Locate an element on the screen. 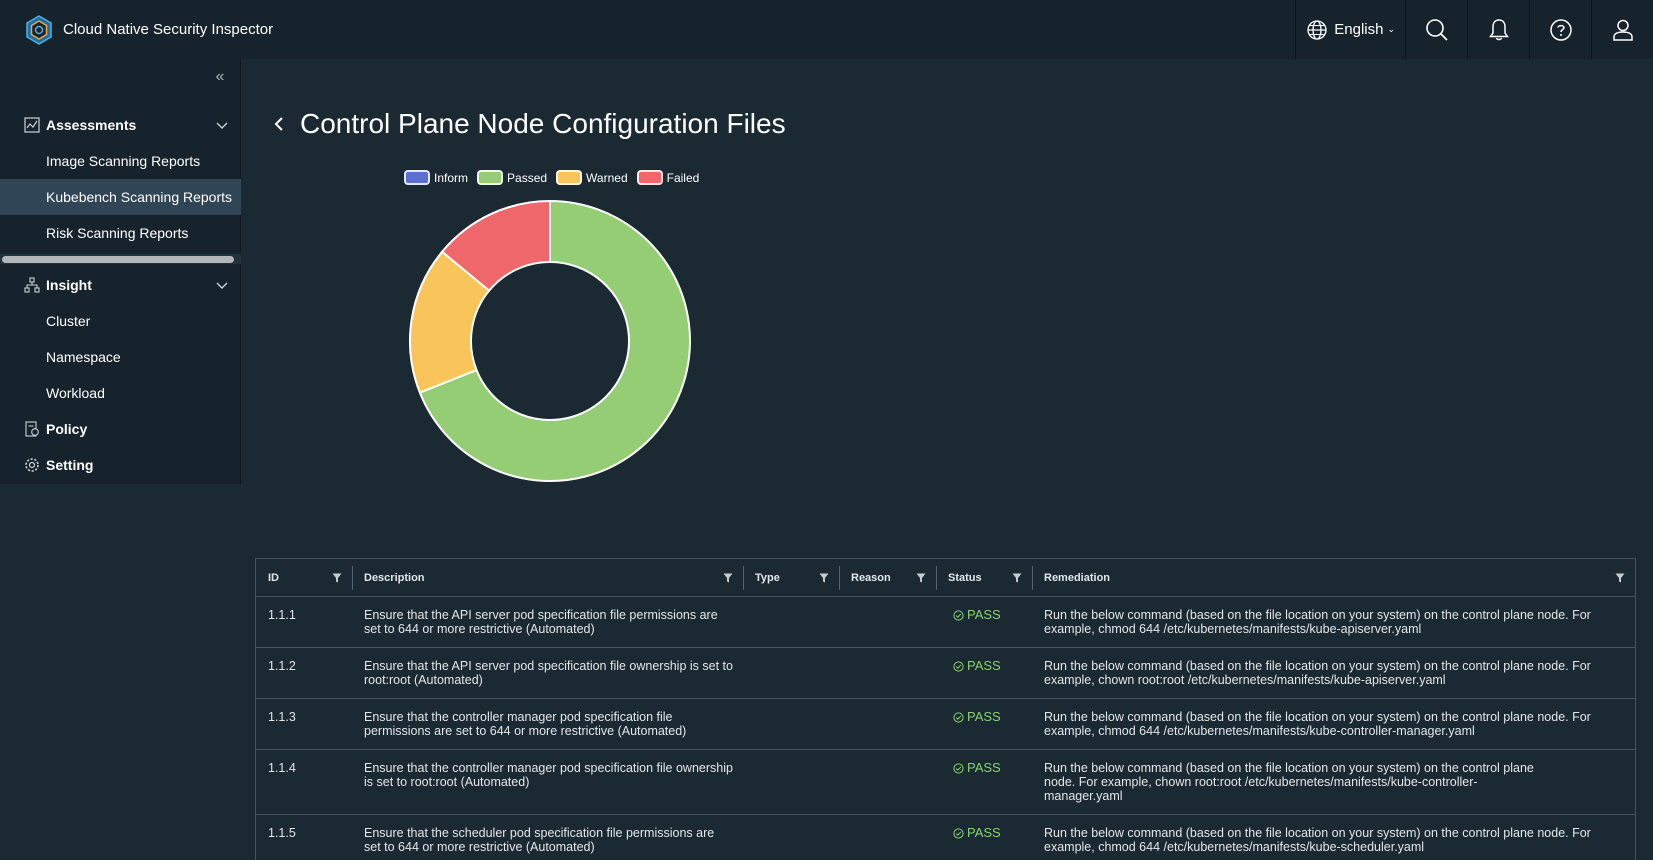 The height and width of the screenshot is (860, 1653). cell-id: 1.1.4 is located at coordinates (282, 768).